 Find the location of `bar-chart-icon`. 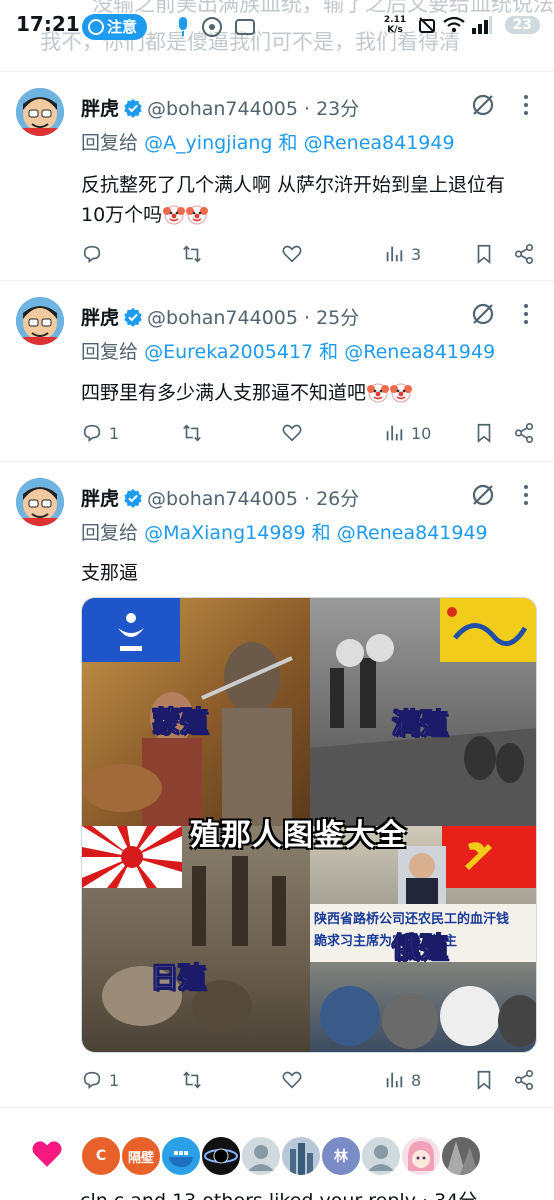

bar-chart-icon is located at coordinates (394, 254).